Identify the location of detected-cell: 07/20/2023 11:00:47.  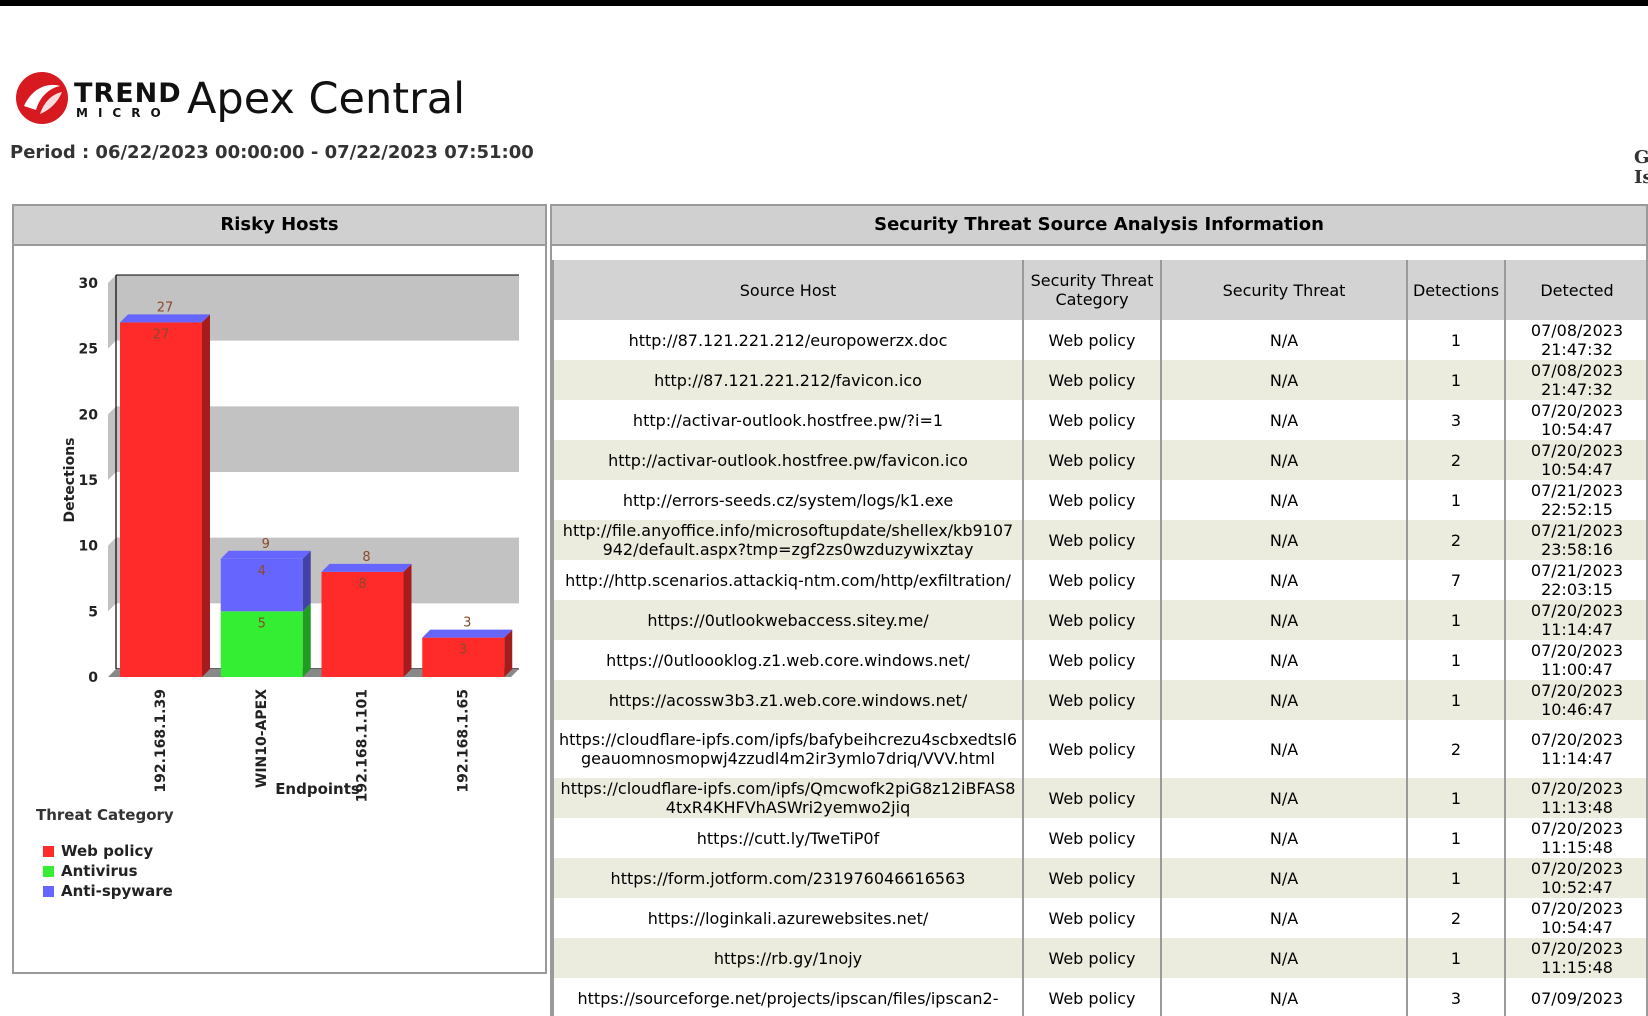
(1575, 660).